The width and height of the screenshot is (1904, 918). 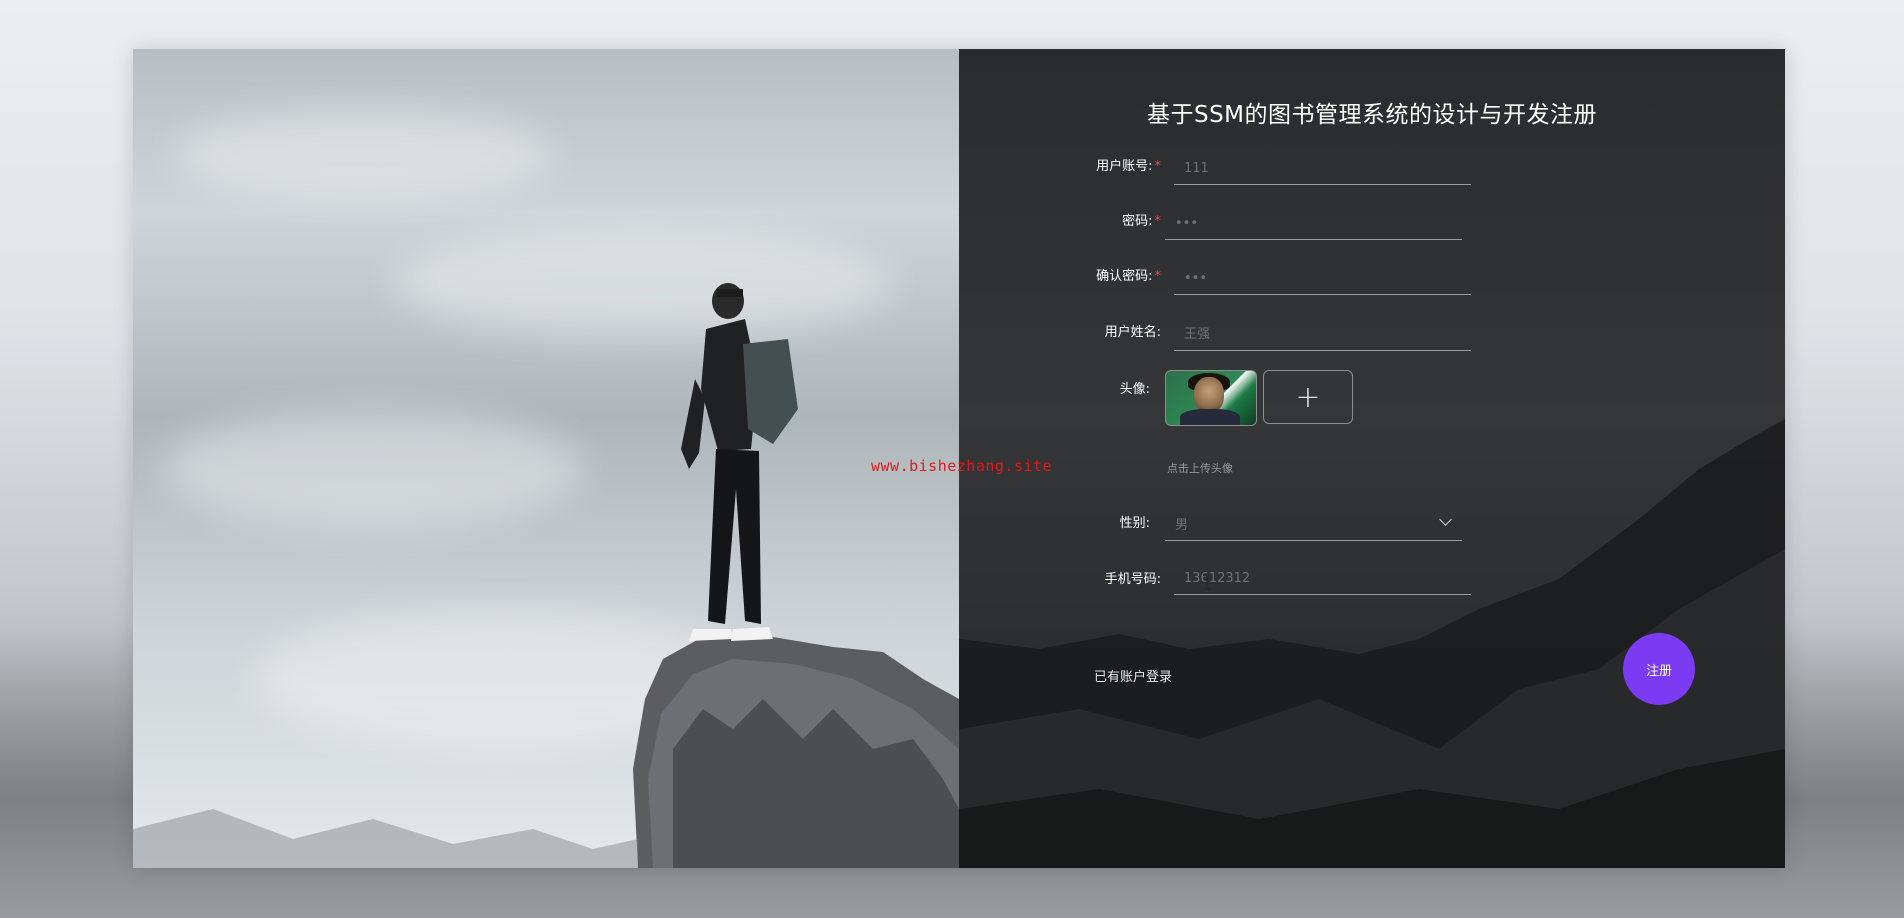 What do you see at coordinates (1322, 579) in the screenshot?
I see `phone-input` at bounding box center [1322, 579].